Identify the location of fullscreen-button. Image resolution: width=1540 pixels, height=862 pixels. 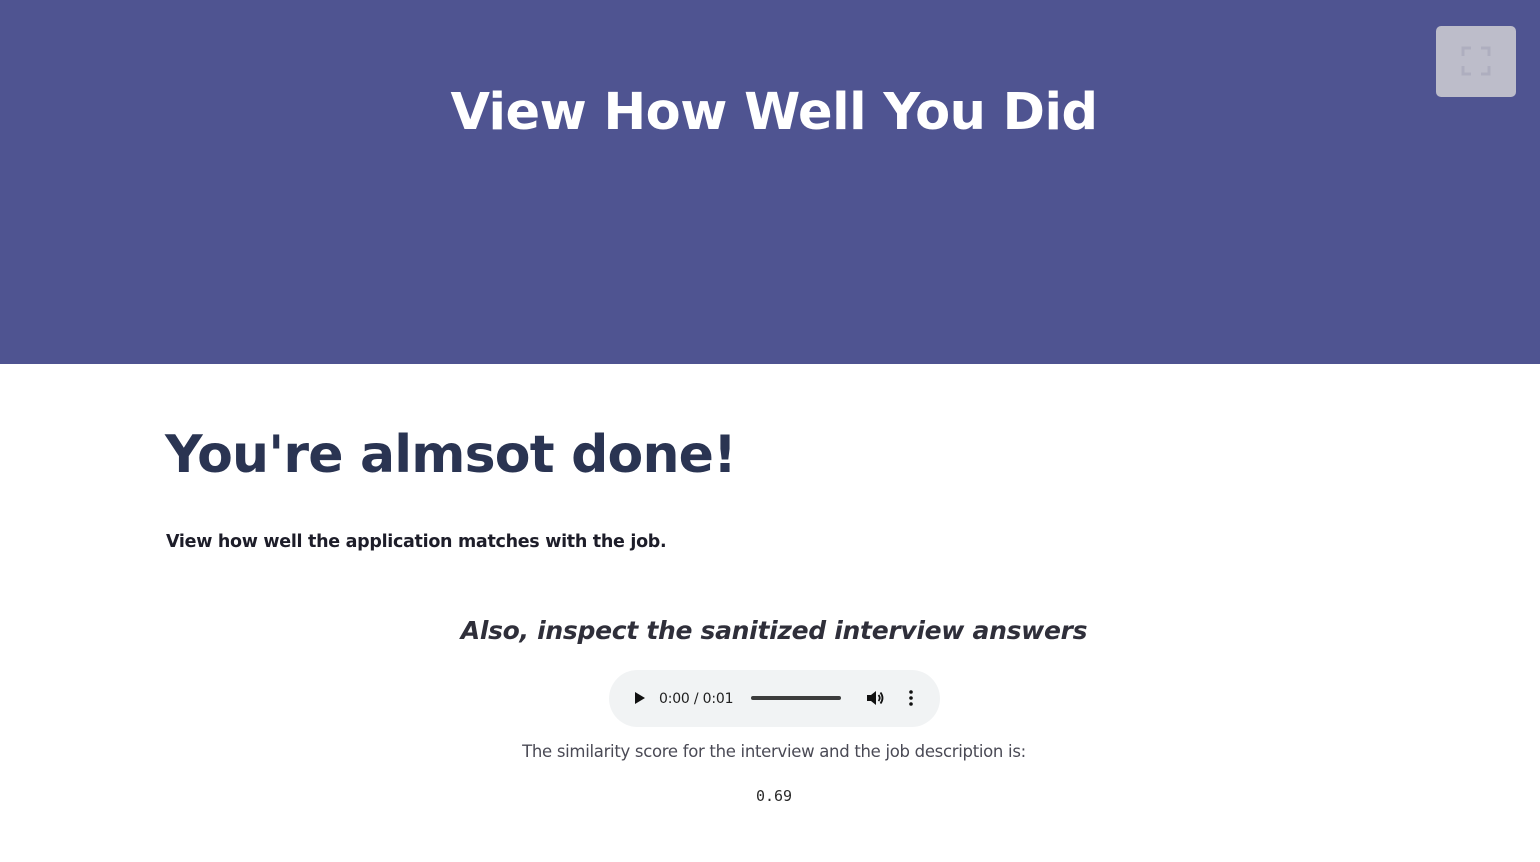
(1476, 61).